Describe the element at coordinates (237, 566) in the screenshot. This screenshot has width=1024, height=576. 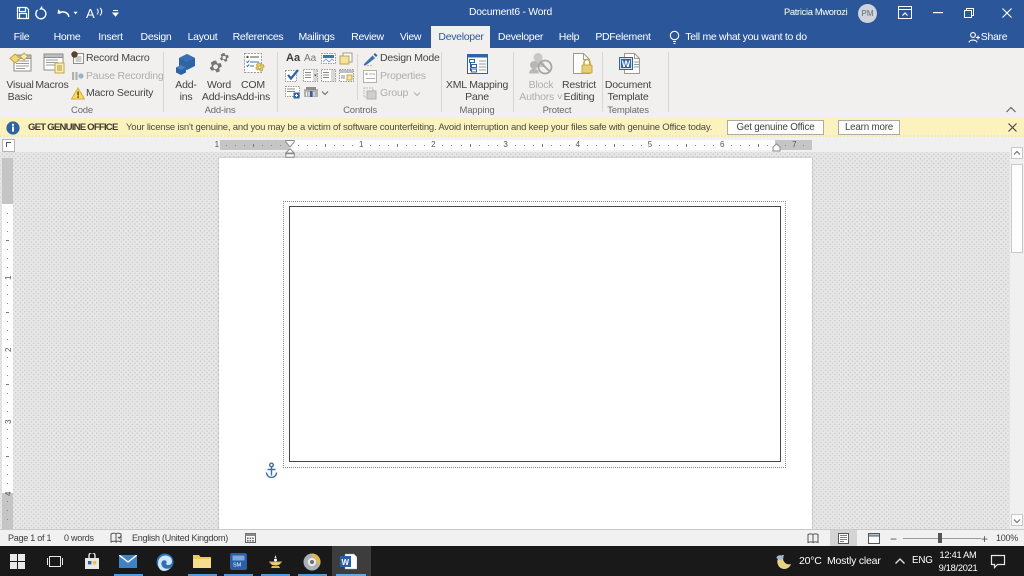
I see `svg-text: SM` at that location.